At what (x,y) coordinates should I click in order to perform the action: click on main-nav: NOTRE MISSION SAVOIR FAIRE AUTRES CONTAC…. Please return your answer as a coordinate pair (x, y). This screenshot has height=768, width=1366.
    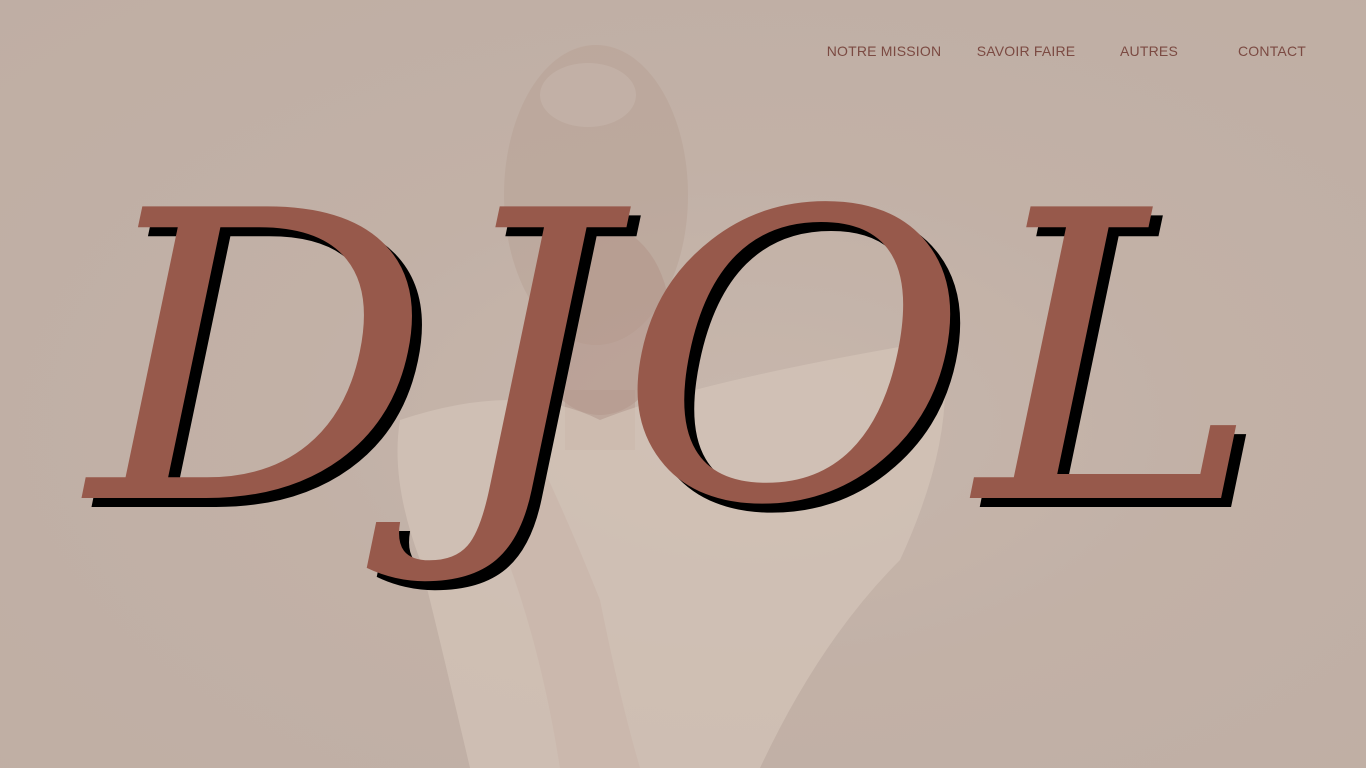
    Looking at the image, I should click on (683, 52).